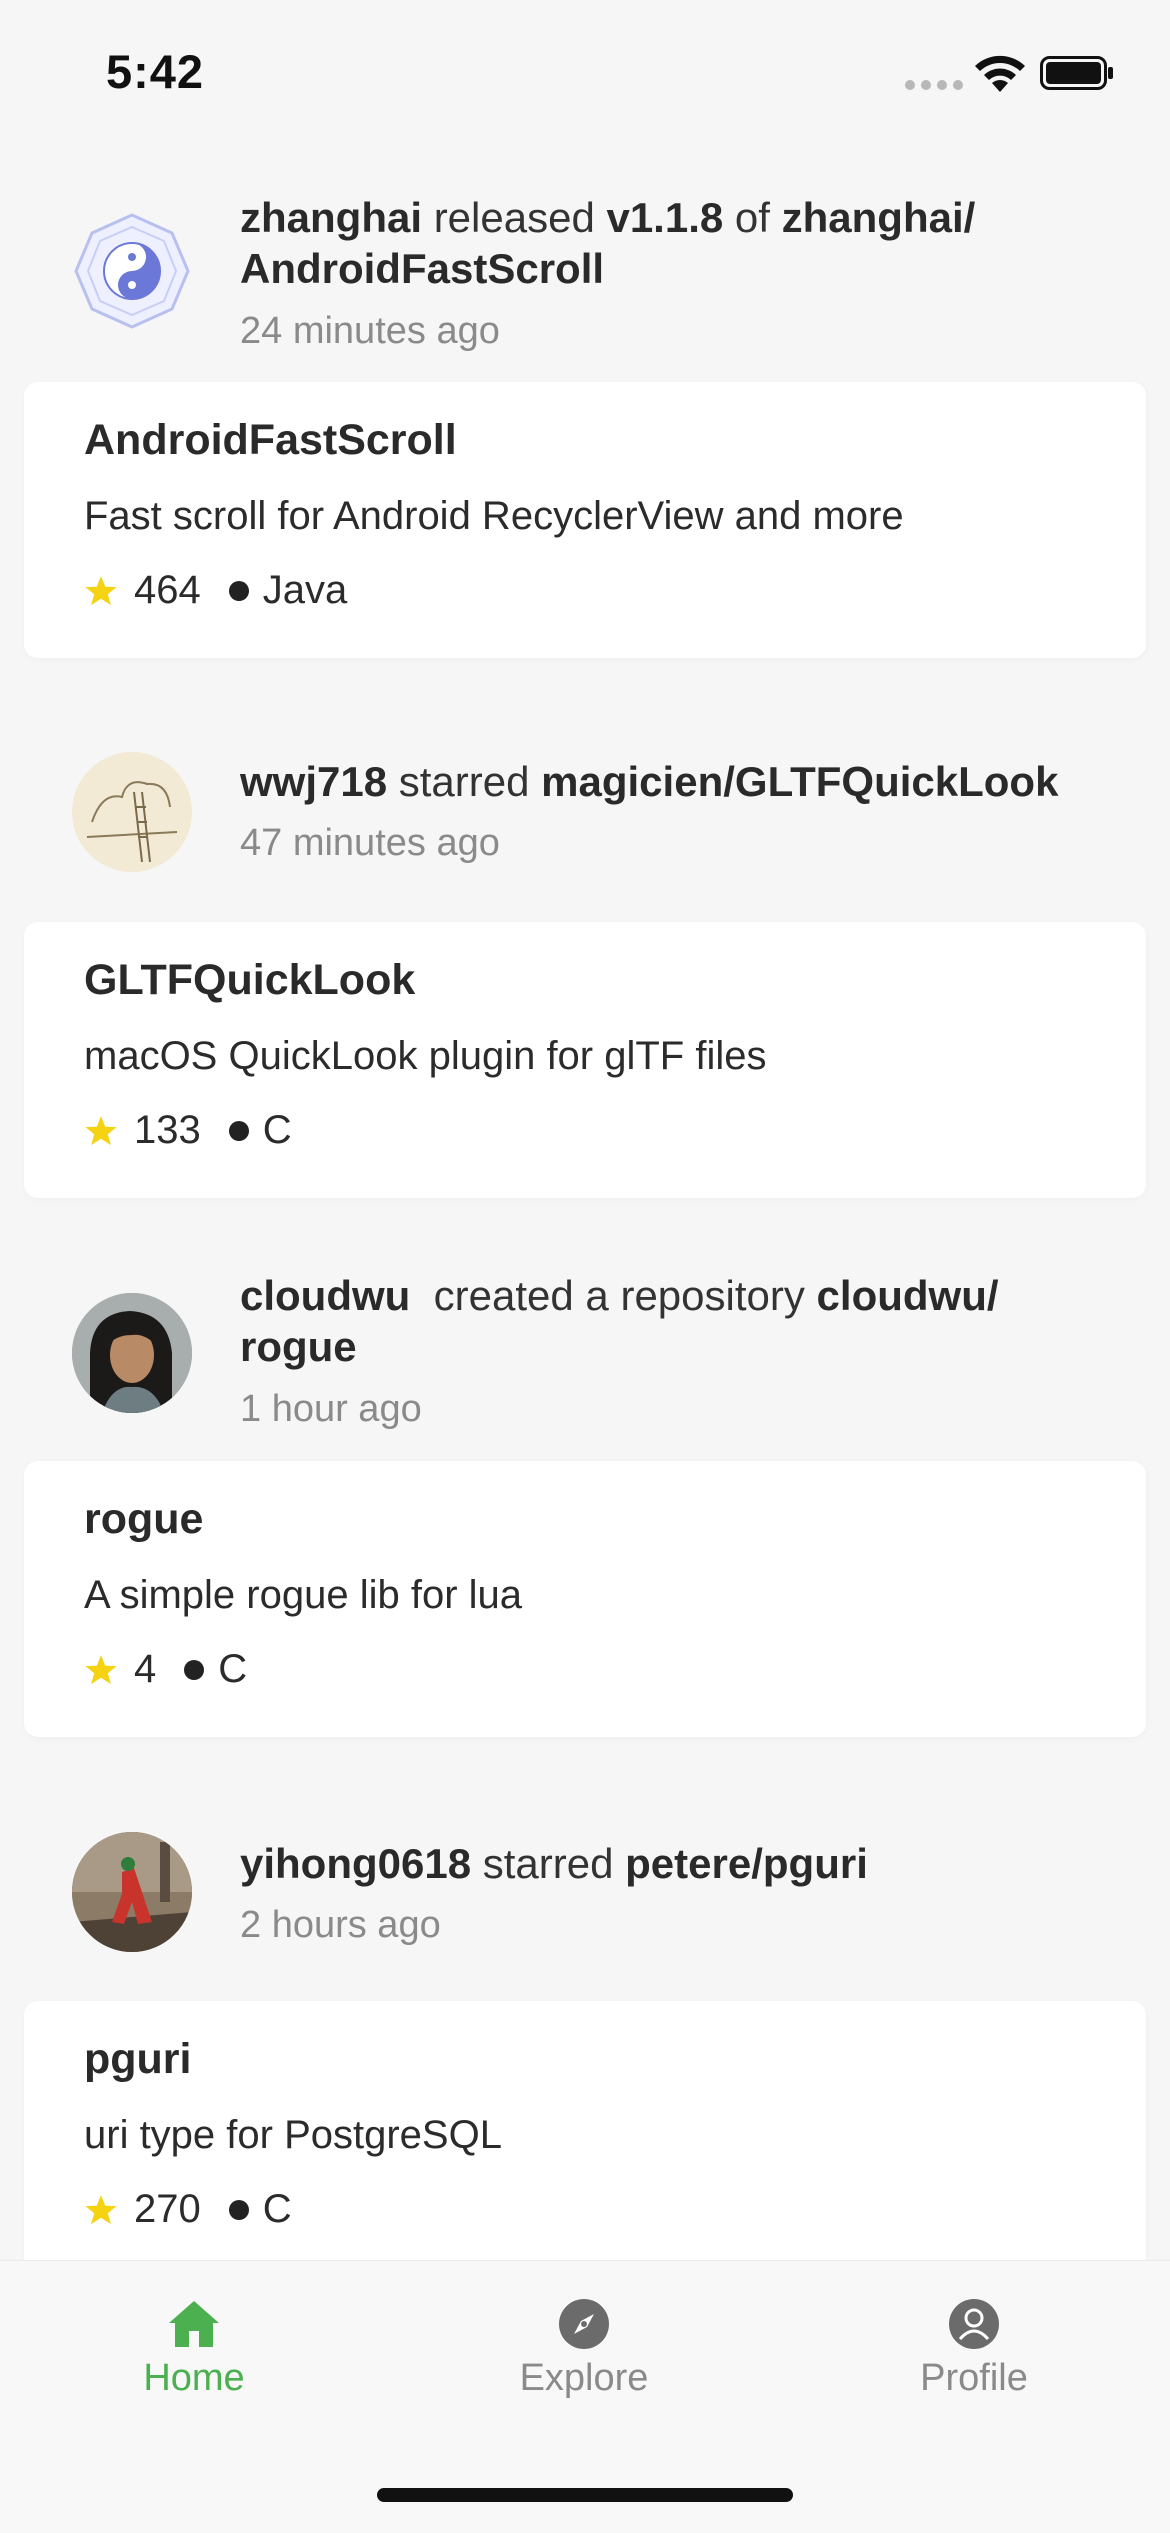  What do you see at coordinates (331, 1409) in the screenshot?
I see `event-timestamp: 1 hour ago` at bounding box center [331, 1409].